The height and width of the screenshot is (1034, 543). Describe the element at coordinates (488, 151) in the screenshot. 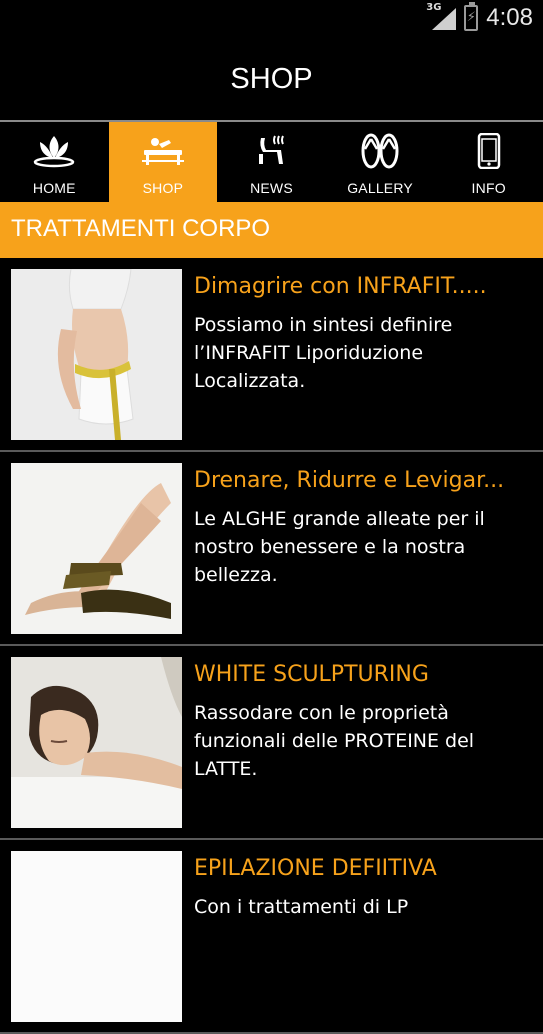

I see `phone-icon` at that location.